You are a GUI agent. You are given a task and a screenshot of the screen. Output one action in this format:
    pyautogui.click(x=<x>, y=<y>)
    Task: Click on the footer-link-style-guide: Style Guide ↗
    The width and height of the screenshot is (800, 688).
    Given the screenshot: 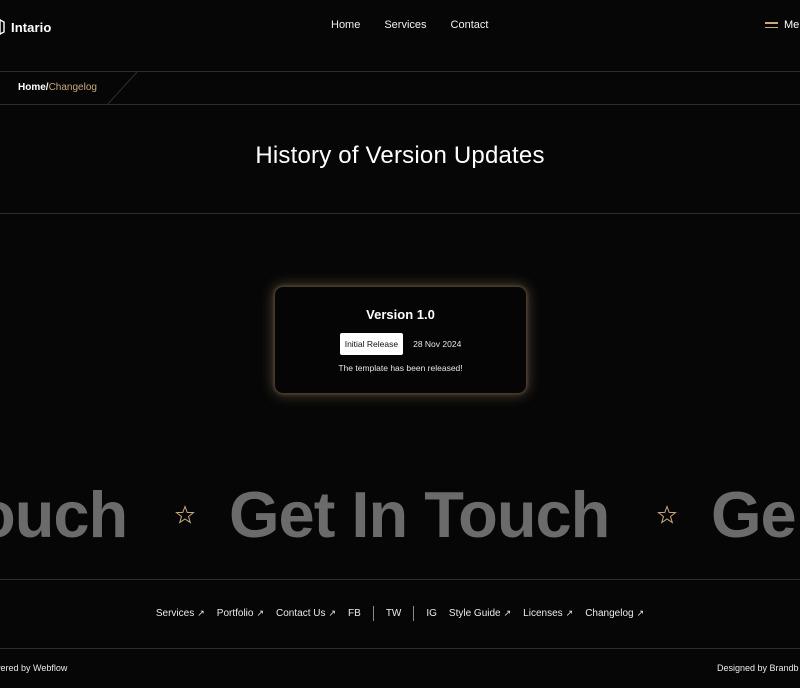 What is the action you would take?
    pyautogui.click(x=480, y=613)
    